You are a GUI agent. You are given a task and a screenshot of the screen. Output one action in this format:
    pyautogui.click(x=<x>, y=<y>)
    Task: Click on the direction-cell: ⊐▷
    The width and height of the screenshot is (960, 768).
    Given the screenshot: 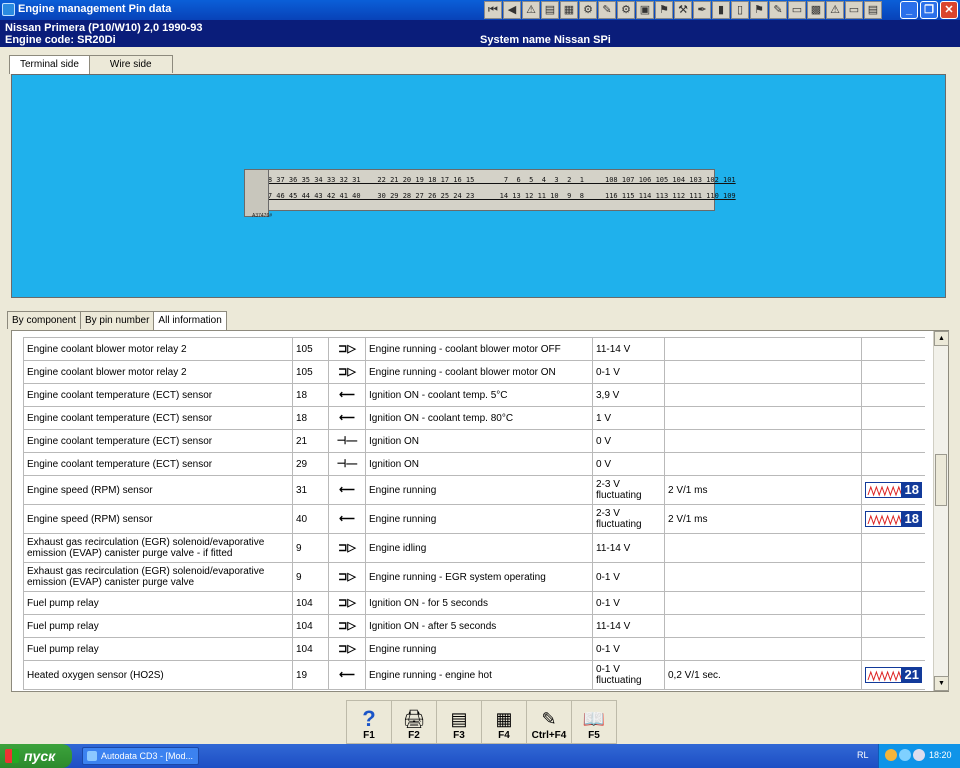 What is the action you would take?
    pyautogui.click(x=347, y=603)
    